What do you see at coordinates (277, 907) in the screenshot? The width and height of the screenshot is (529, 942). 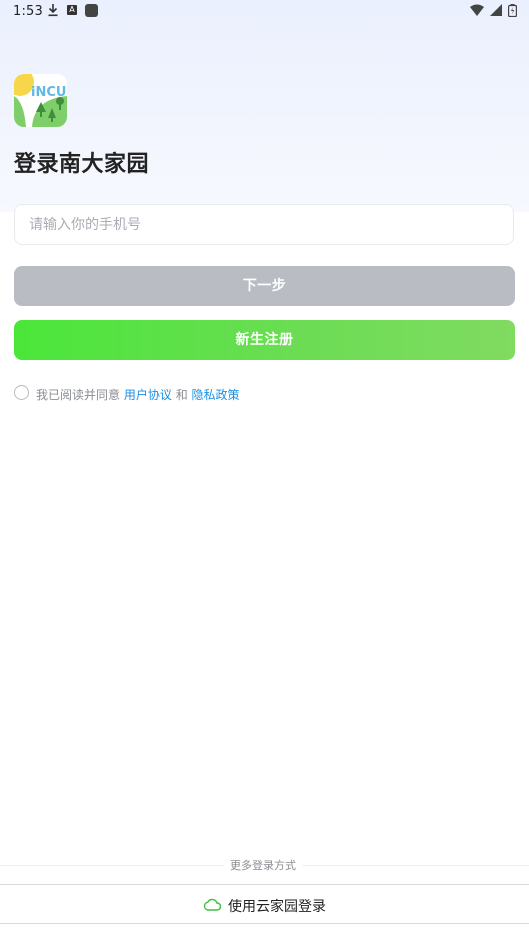 I see `cloud-login-label: 使用云家园登录` at bounding box center [277, 907].